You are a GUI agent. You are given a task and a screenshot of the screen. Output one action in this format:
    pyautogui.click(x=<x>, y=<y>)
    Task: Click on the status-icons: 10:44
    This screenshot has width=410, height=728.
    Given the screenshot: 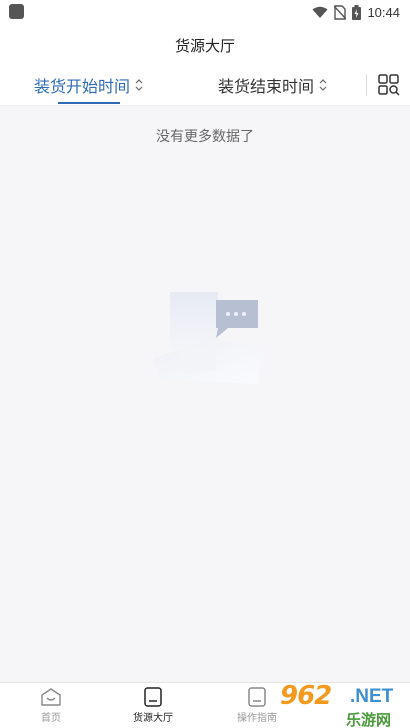 What is the action you would take?
    pyautogui.click(x=356, y=12)
    